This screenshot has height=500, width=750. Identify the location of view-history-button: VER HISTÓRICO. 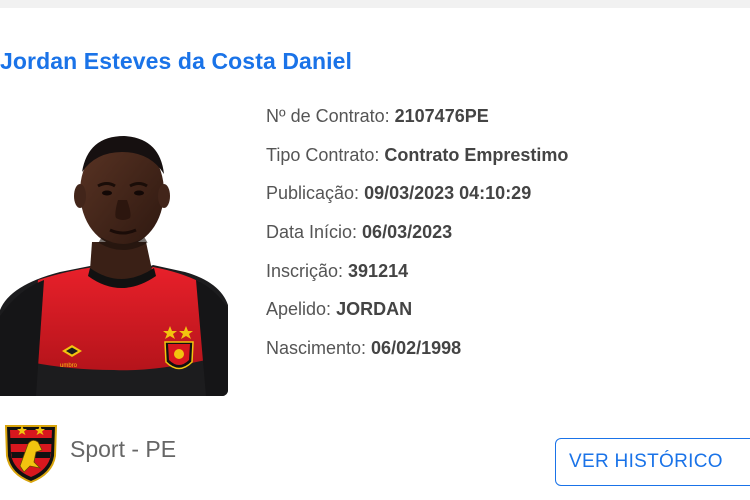
(652, 462).